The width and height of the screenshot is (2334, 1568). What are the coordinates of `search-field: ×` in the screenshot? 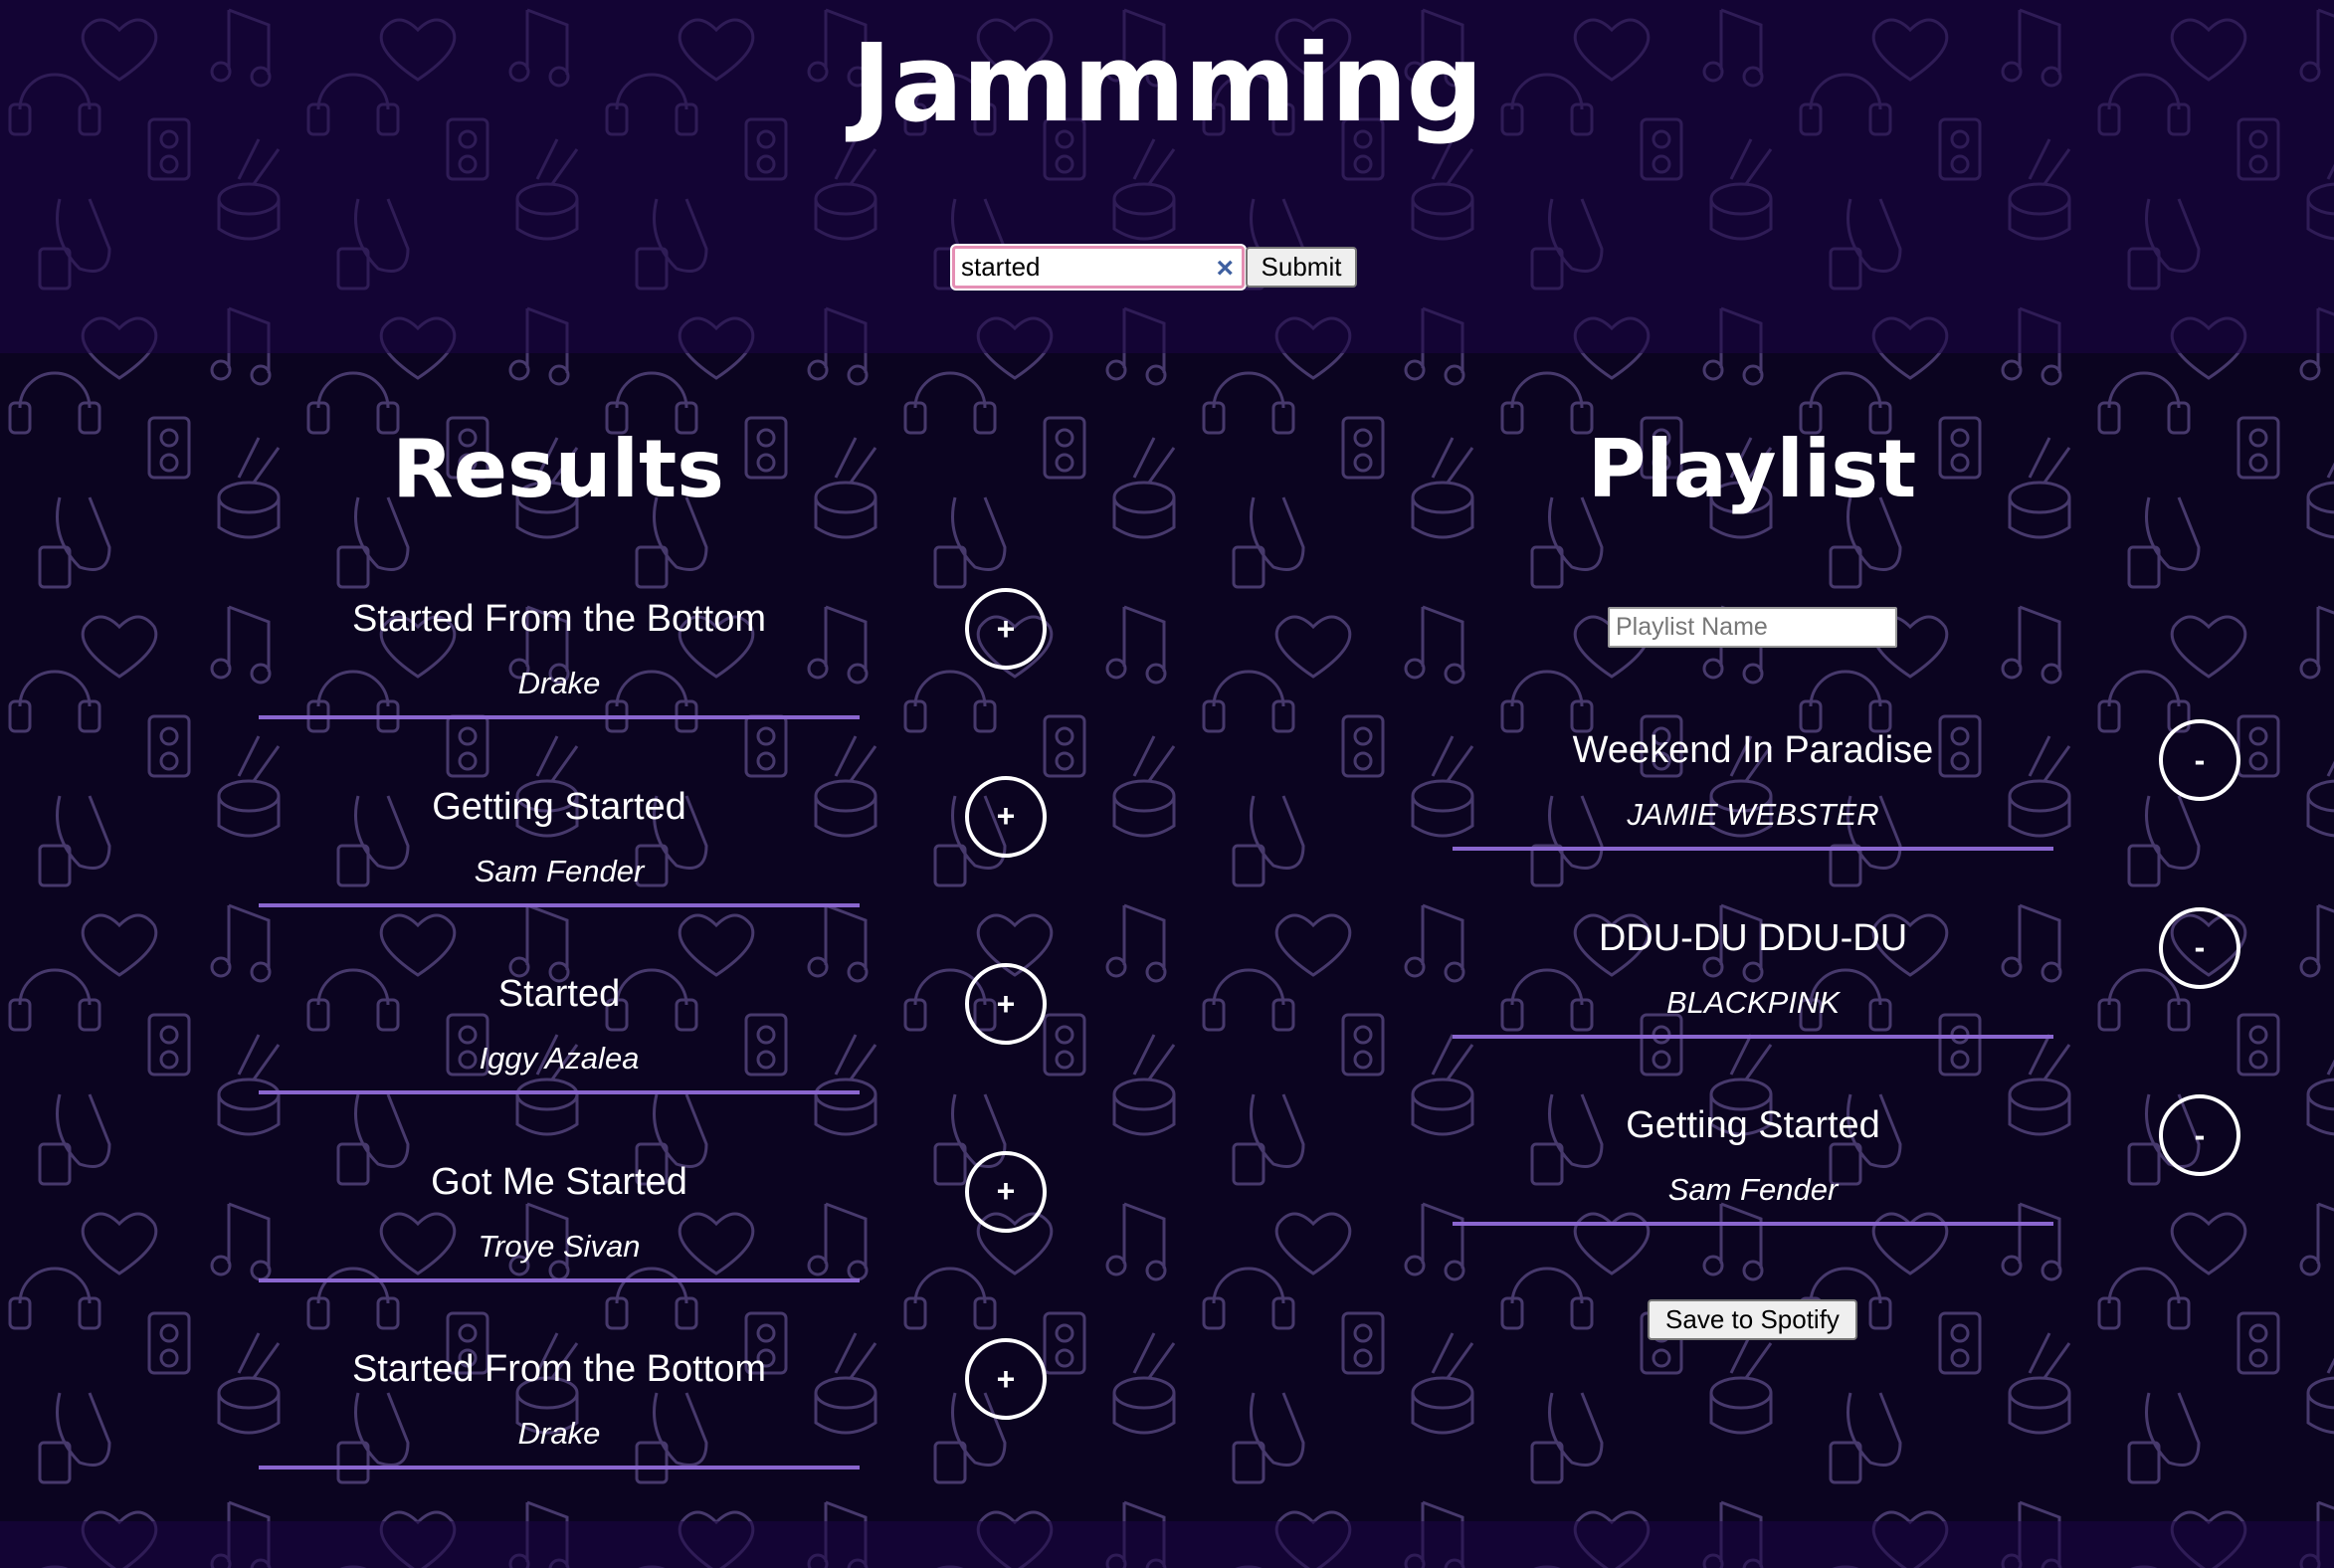 It's located at (1098, 267).